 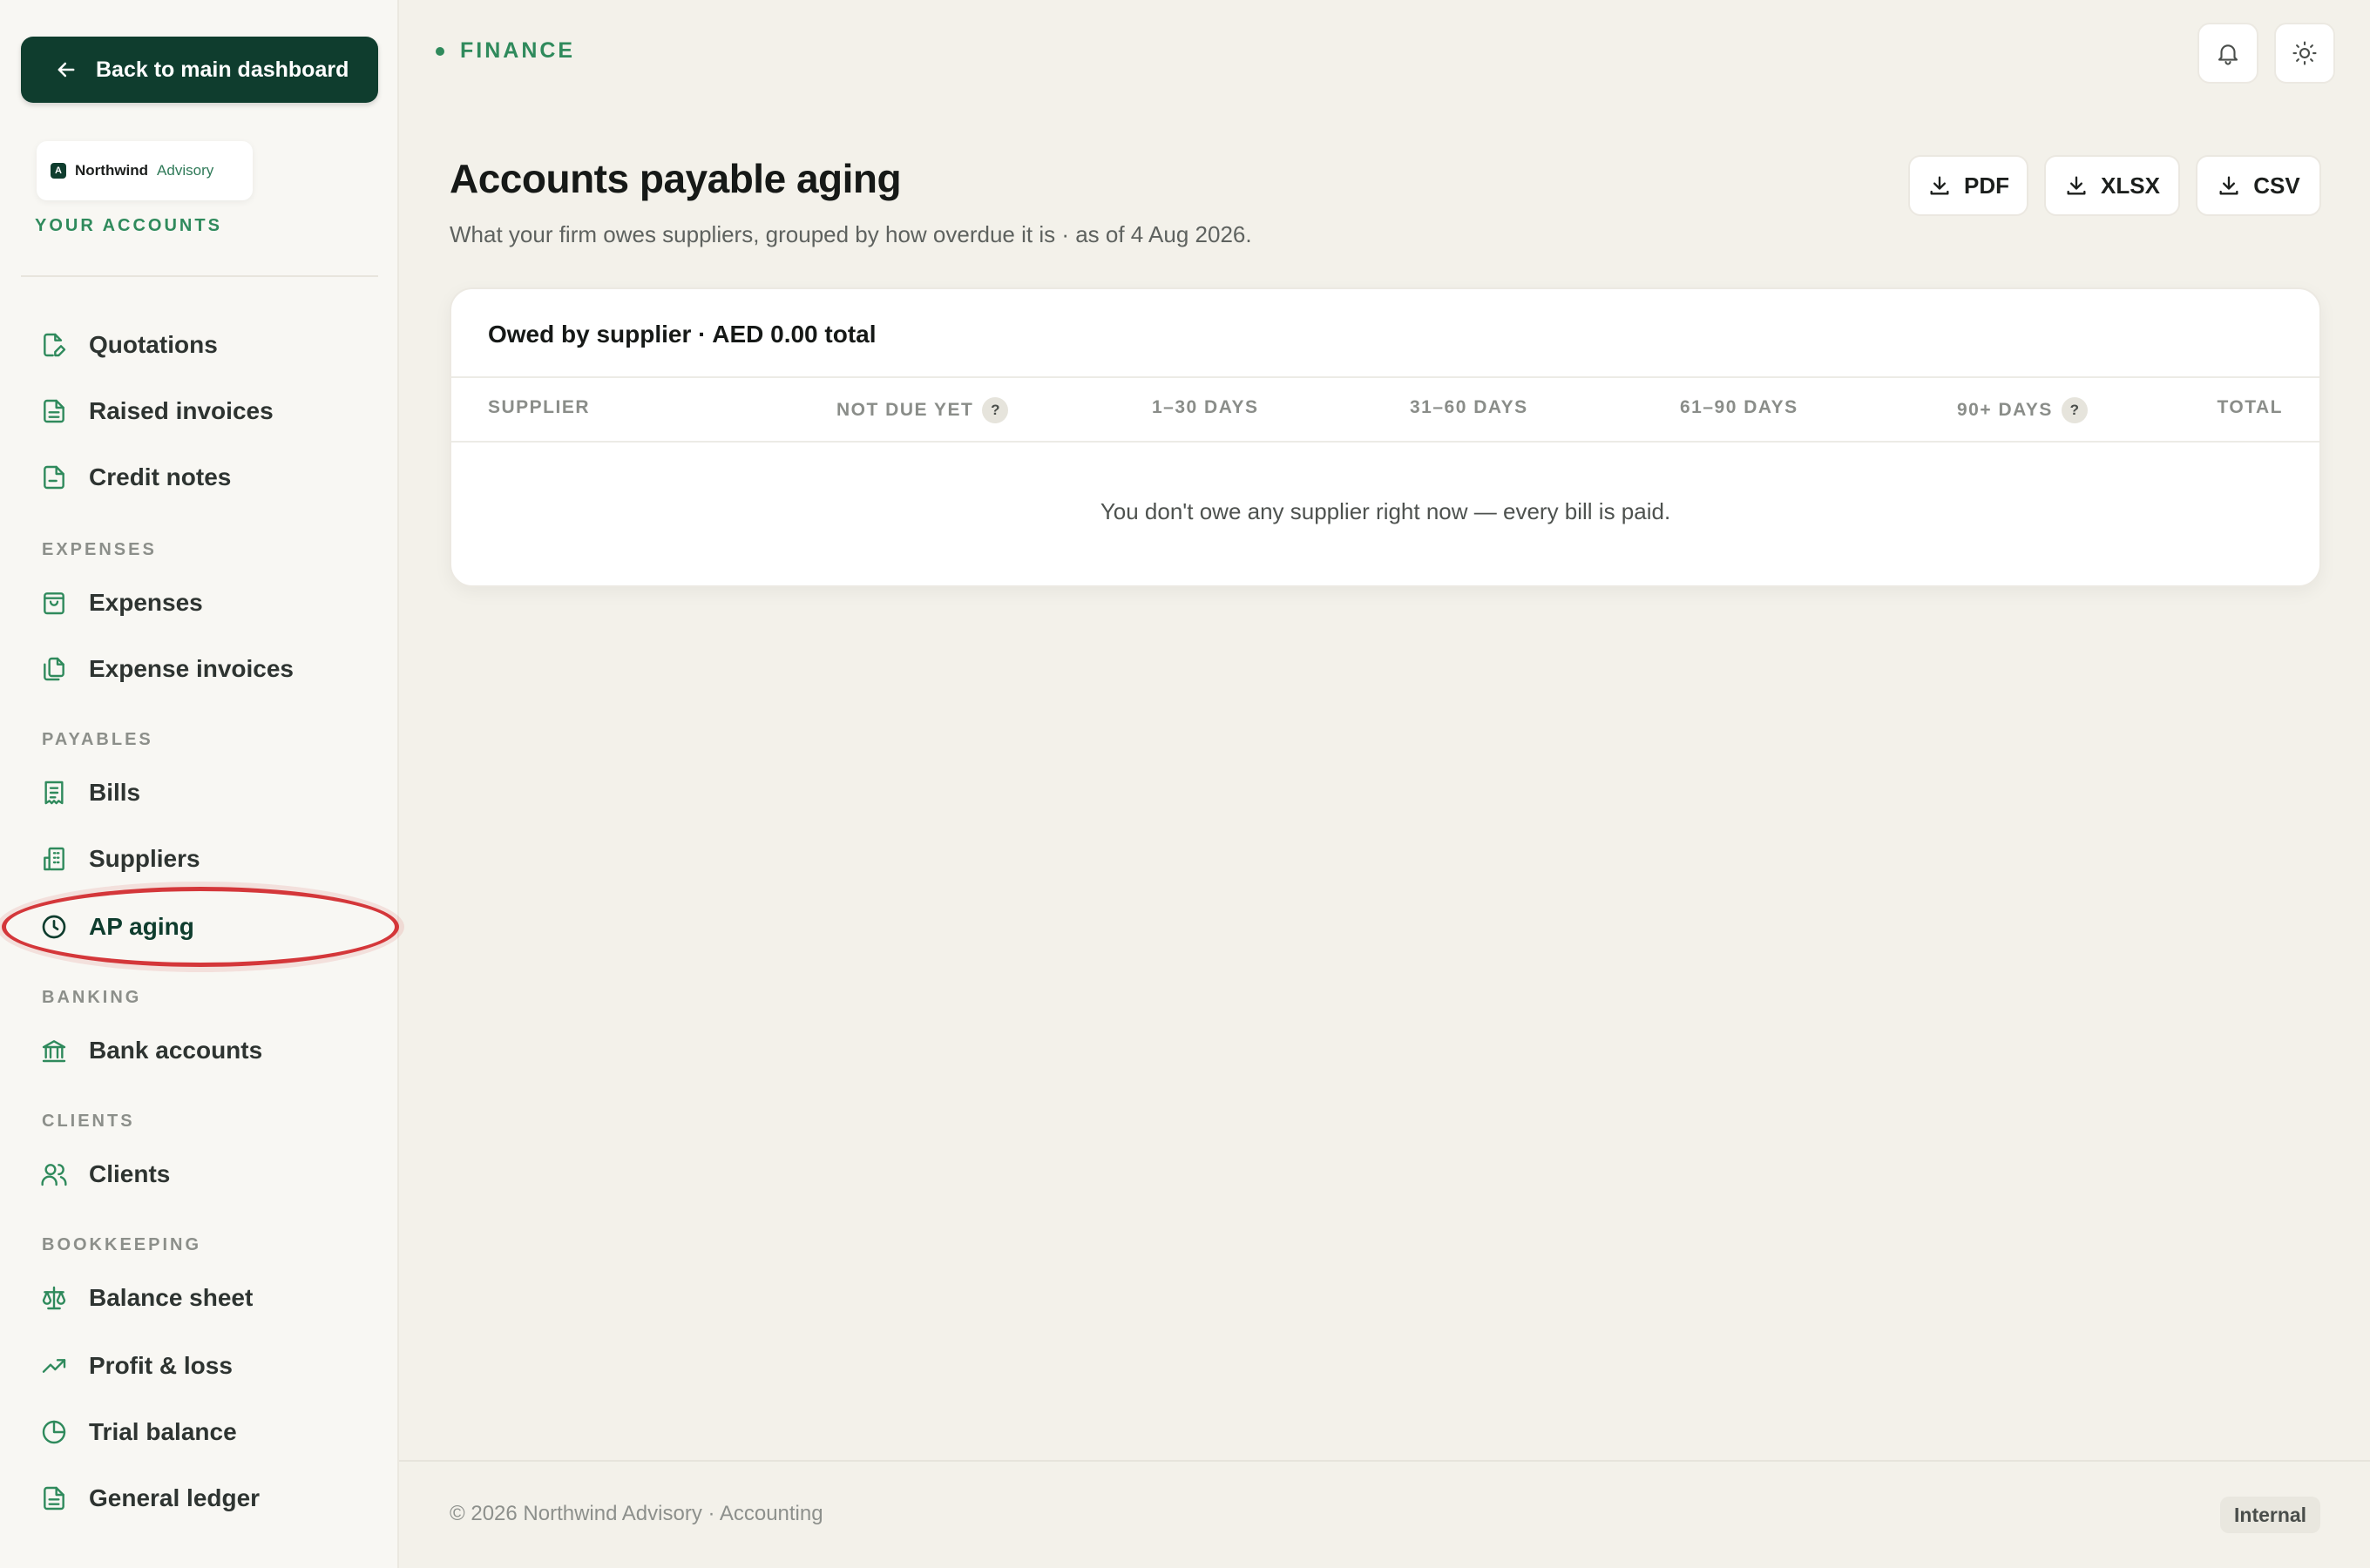 What do you see at coordinates (181, 410) in the screenshot?
I see `sidebar-item-label: Raised invoices` at bounding box center [181, 410].